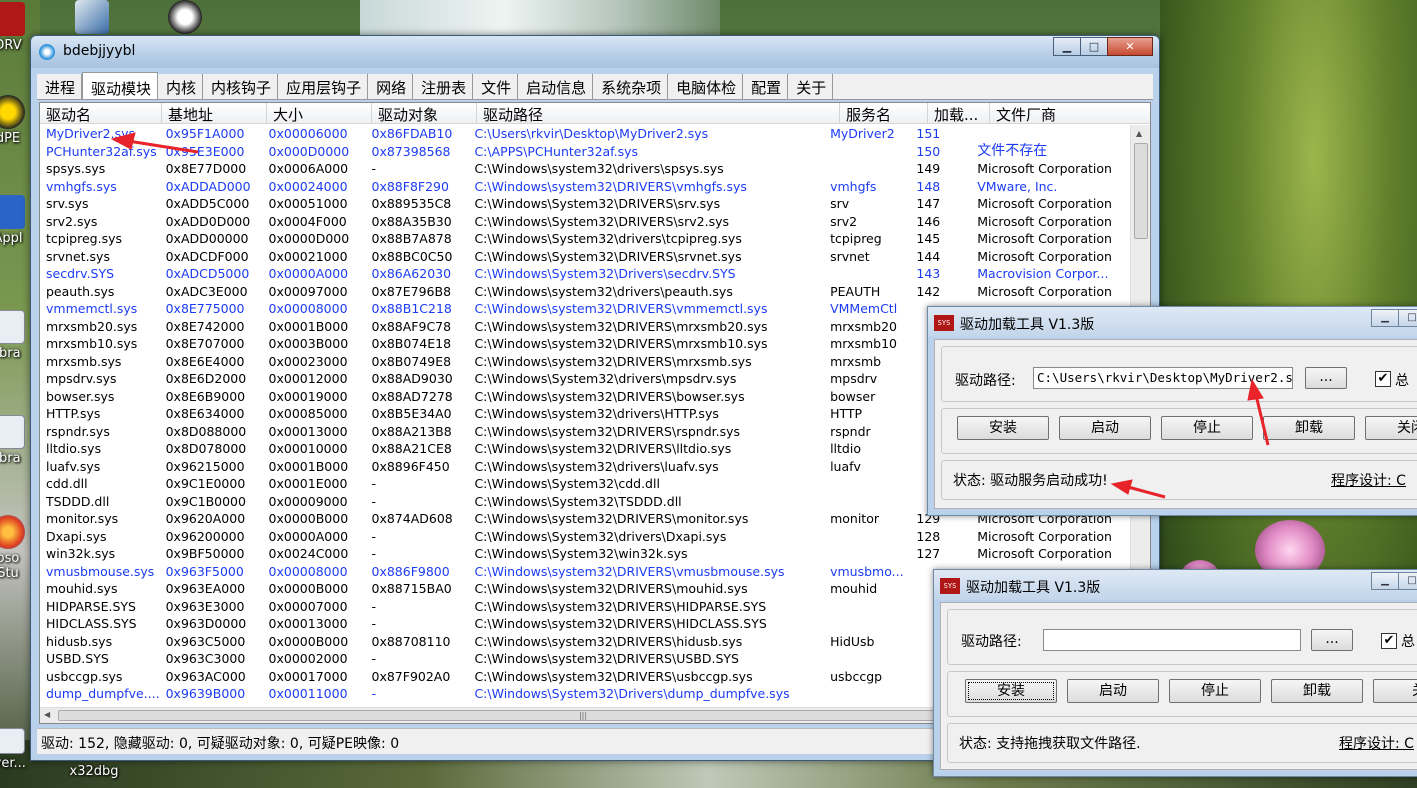 This screenshot has height=788, width=1417. Describe the element at coordinates (181, 86) in the screenshot. I see `tab-kernel: 内核` at that location.